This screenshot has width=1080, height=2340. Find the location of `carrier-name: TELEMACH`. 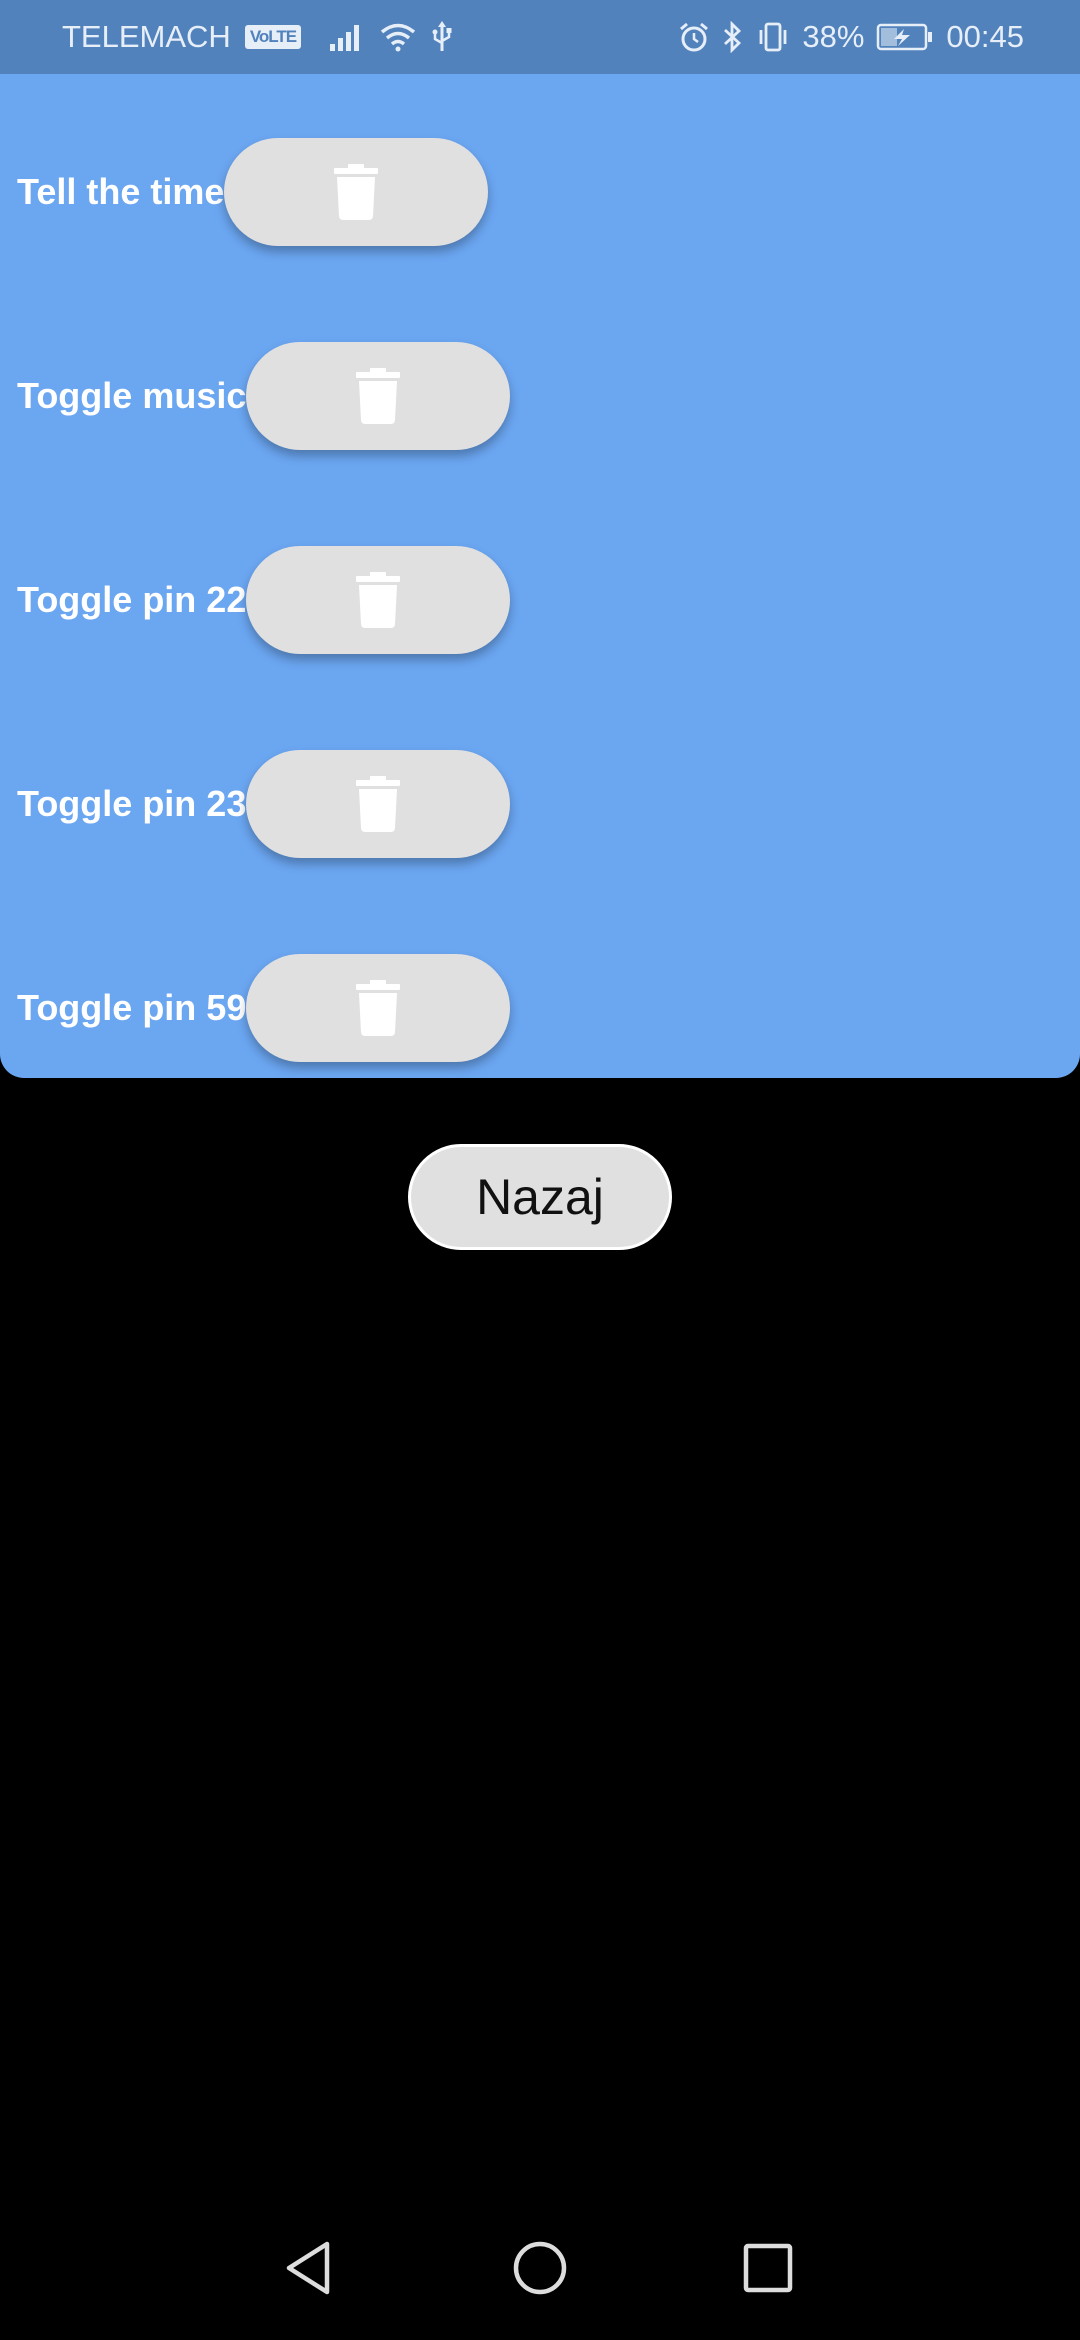

carrier-name: TELEMACH is located at coordinates (146, 36).